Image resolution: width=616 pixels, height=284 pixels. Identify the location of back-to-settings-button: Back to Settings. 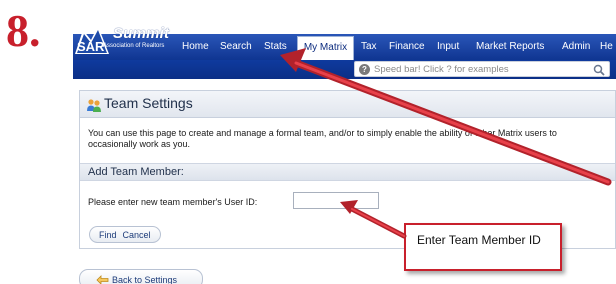
(141, 276).